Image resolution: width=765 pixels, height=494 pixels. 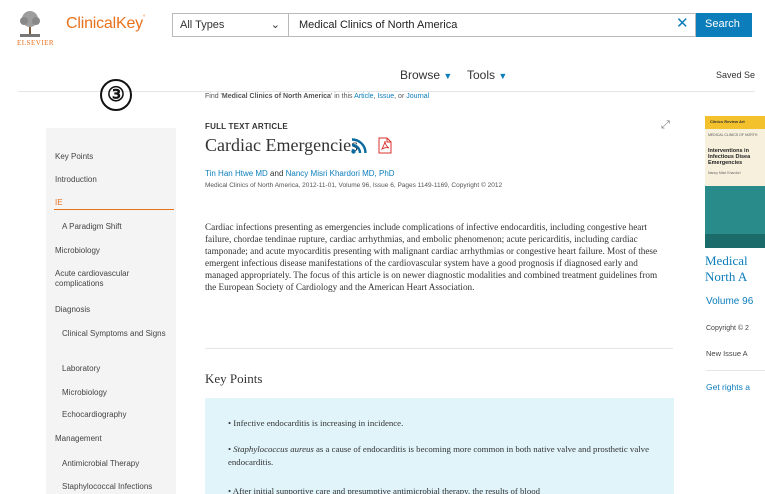 I want to click on article-type-label: FULL TEXT ARTICLE, so click(x=246, y=126).